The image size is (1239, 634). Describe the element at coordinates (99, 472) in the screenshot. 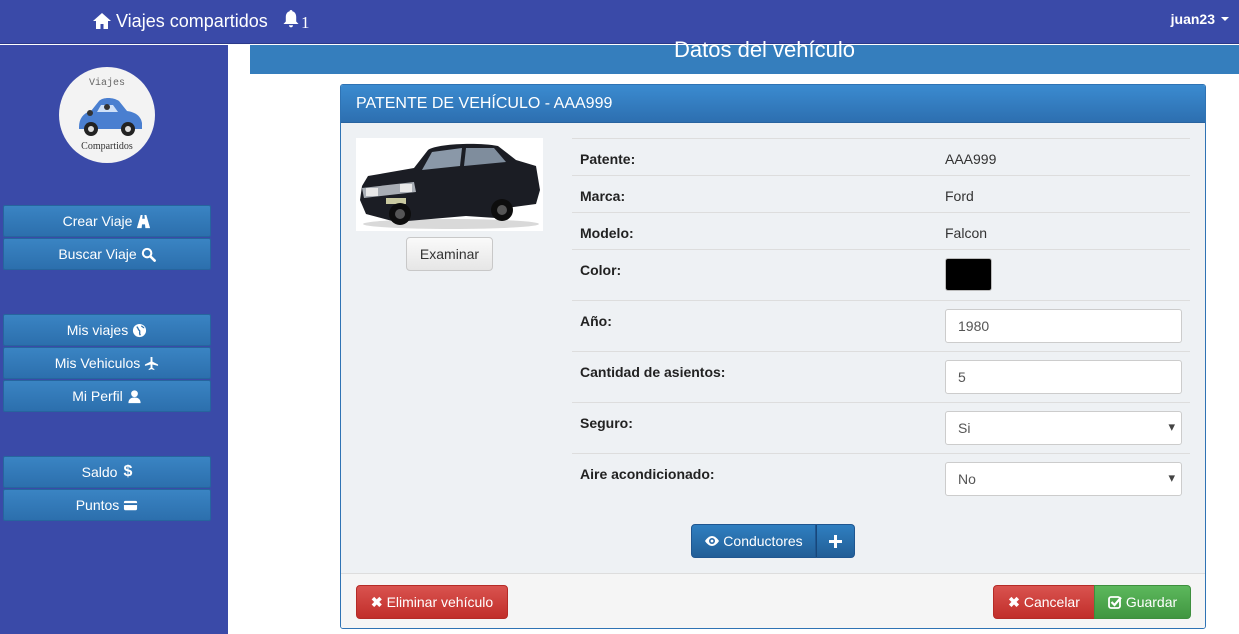

I see `saldo-label: Saldo` at that location.